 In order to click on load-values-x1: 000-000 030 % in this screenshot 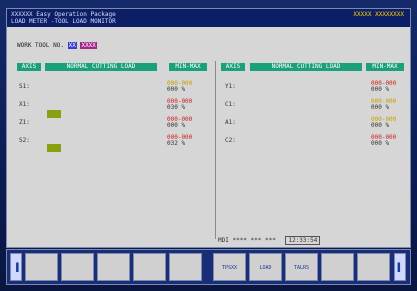, I will do `click(179, 105)`.